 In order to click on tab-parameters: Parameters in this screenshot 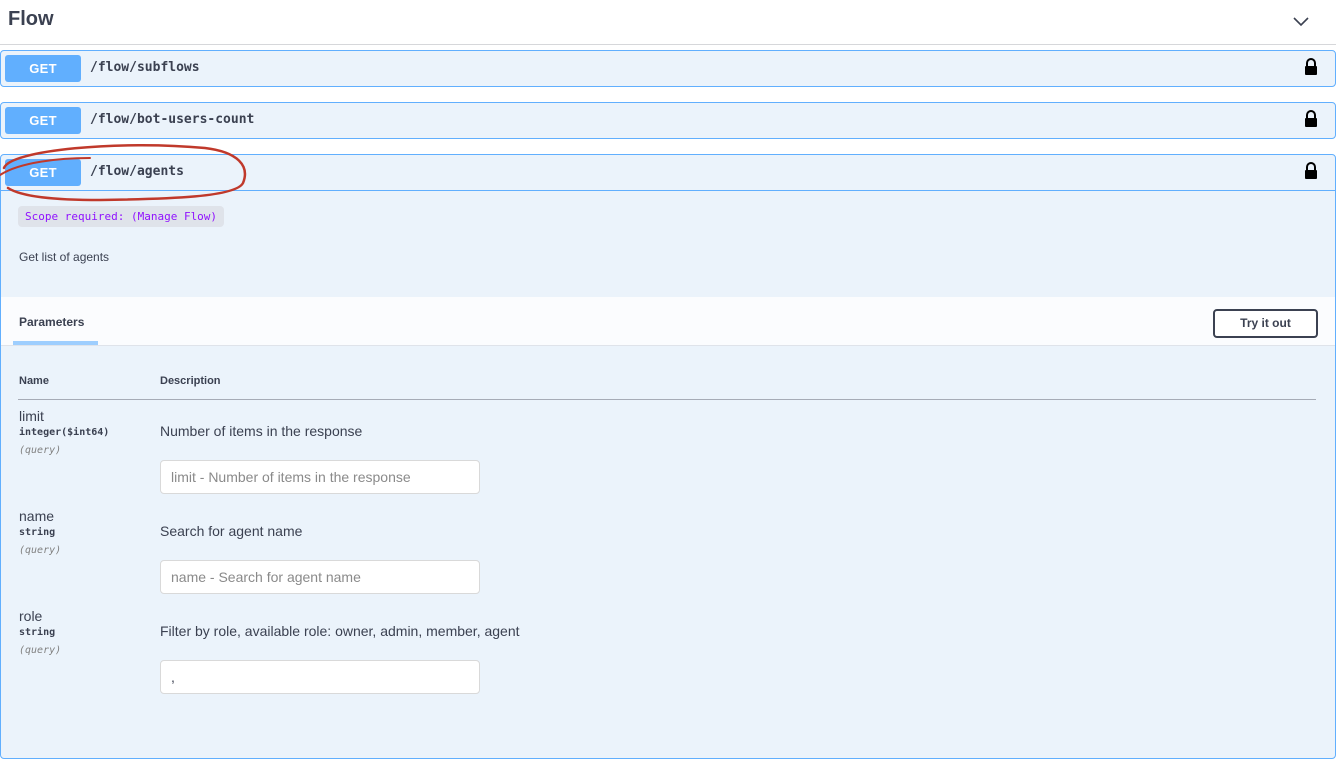, I will do `click(51, 322)`.